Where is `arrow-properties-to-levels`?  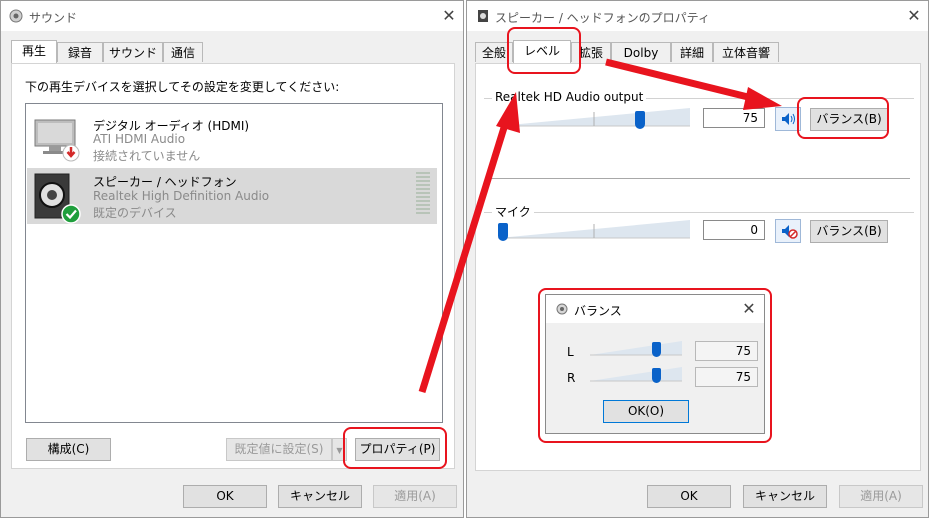
arrow-properties-to-levels is located at coordinates (469, 243).